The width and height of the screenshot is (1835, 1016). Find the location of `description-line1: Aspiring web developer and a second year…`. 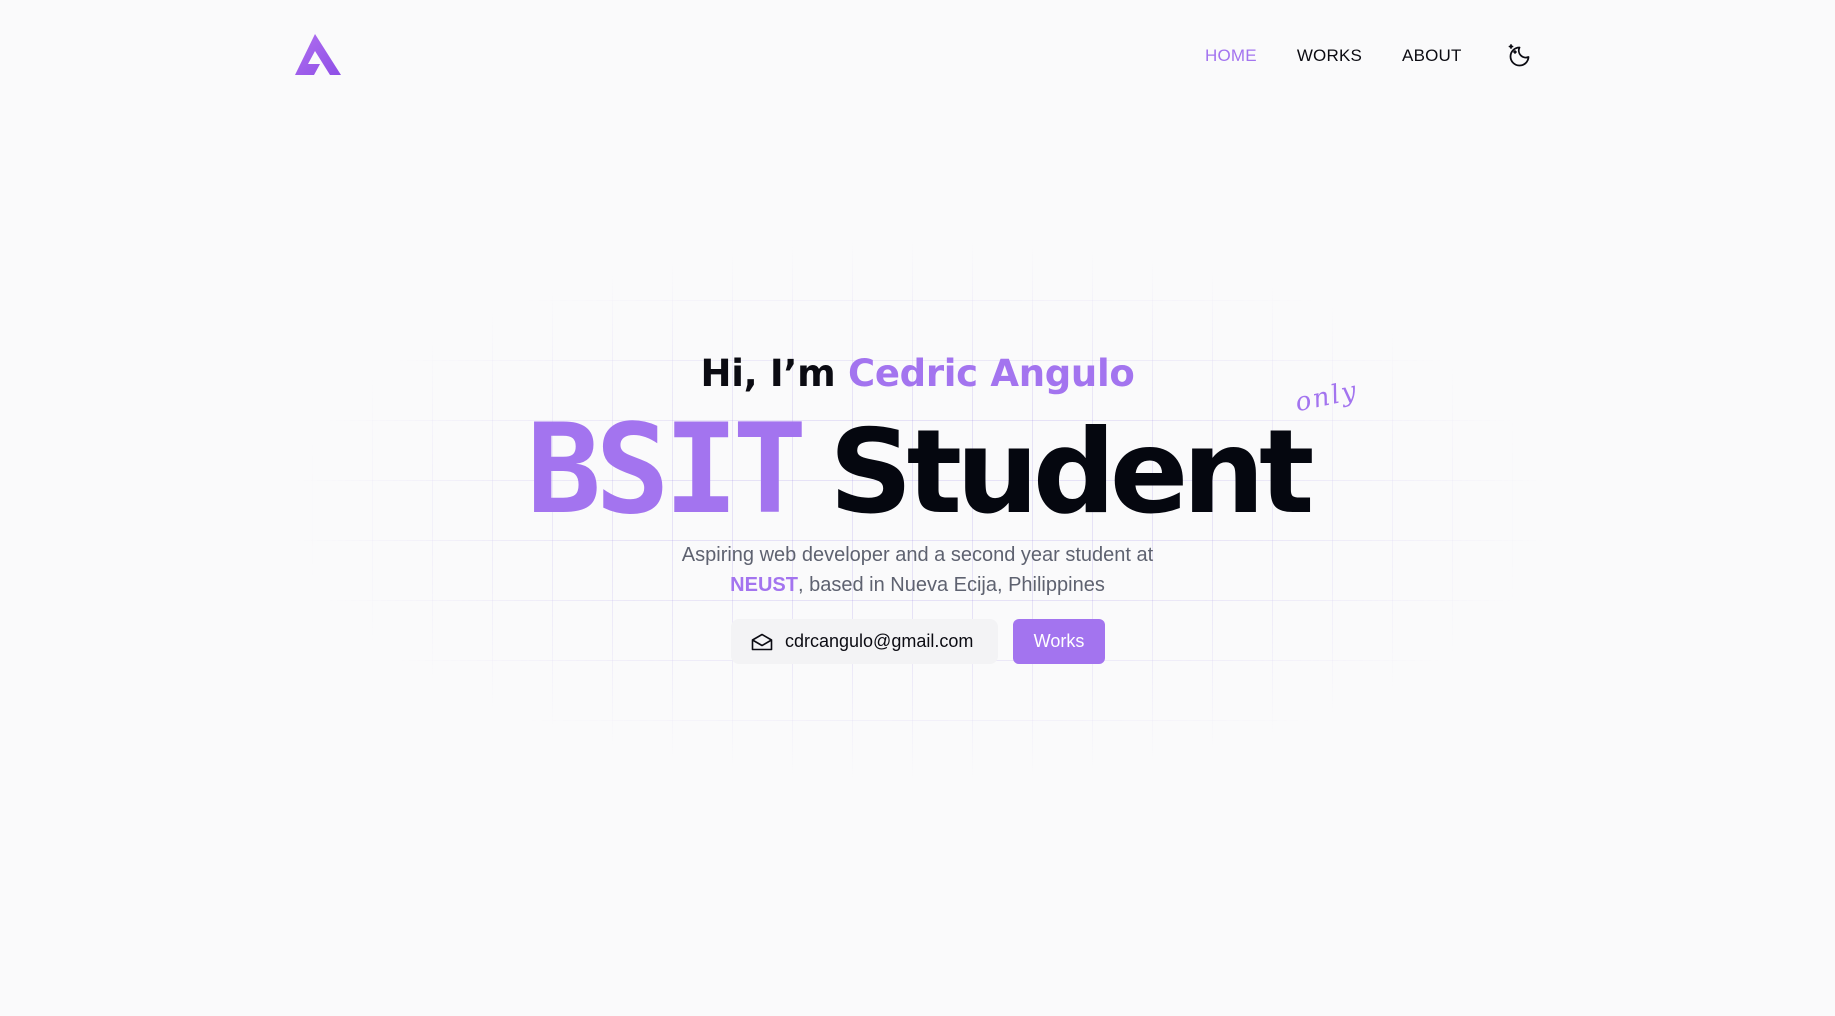

description-line1: Aspiring web developer and a second year… is located at coordinates (917, 555).